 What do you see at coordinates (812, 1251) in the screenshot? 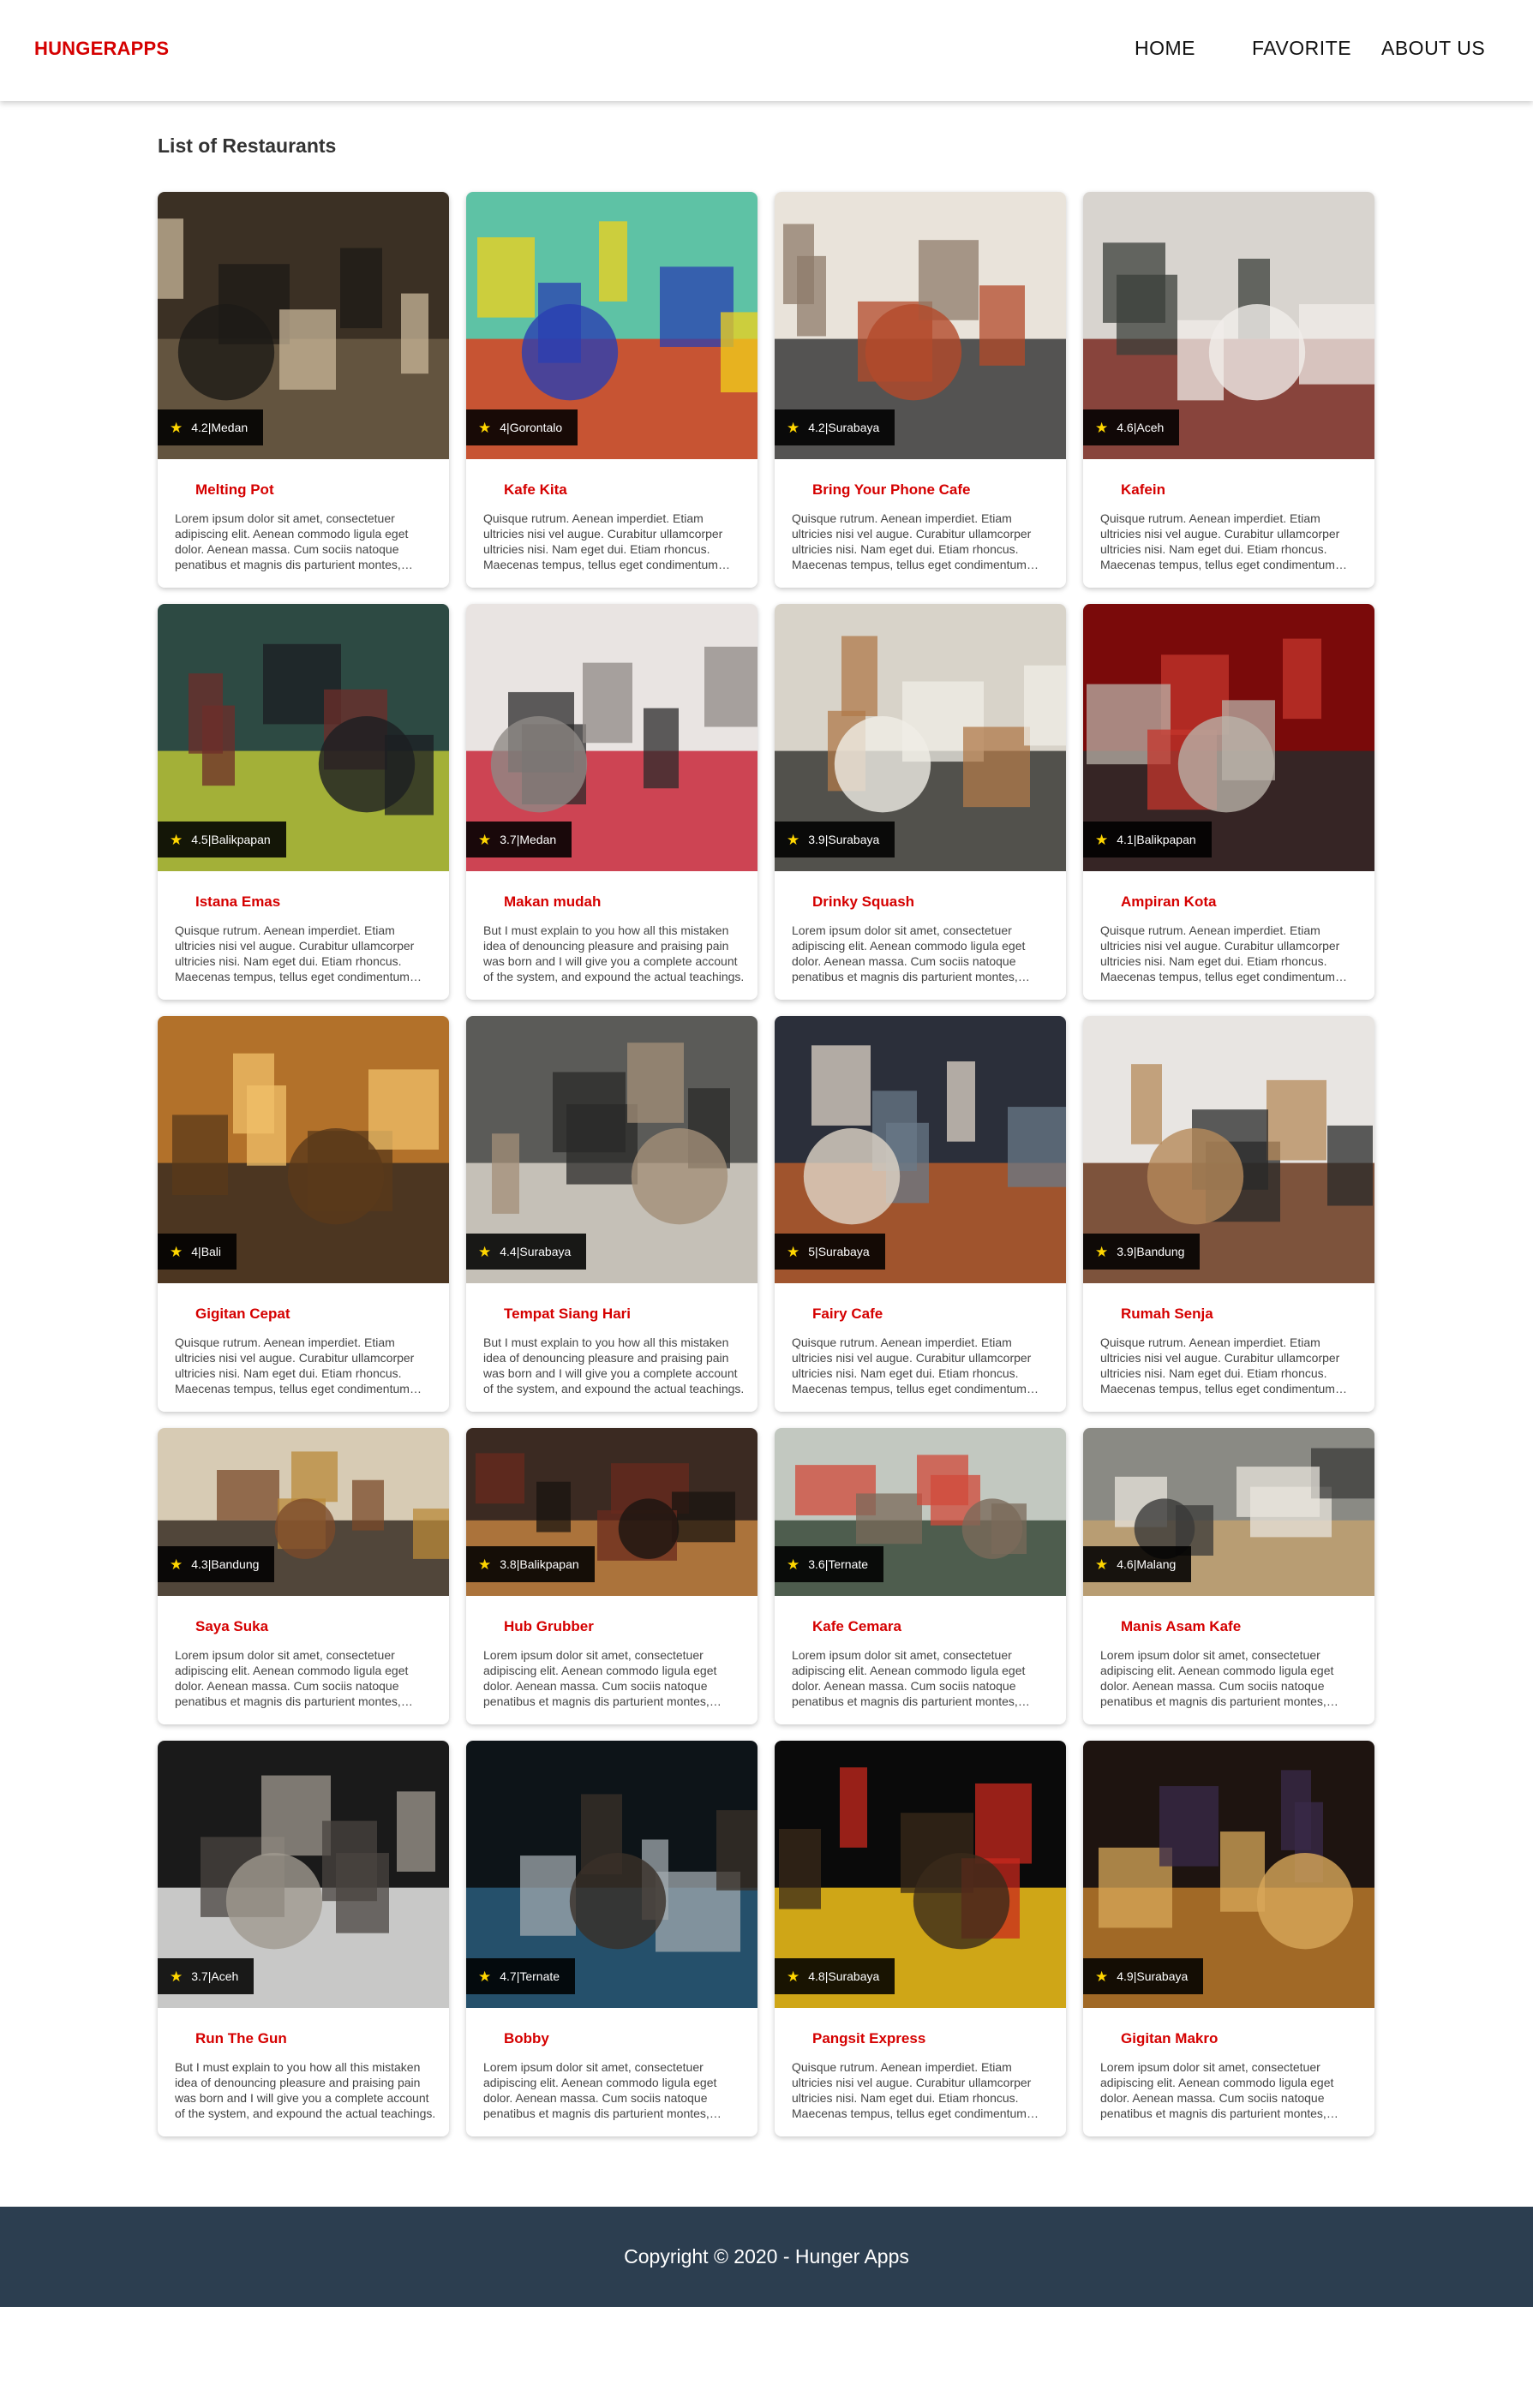
I see `rating-value: 5` at bounding box center [812, 1251].